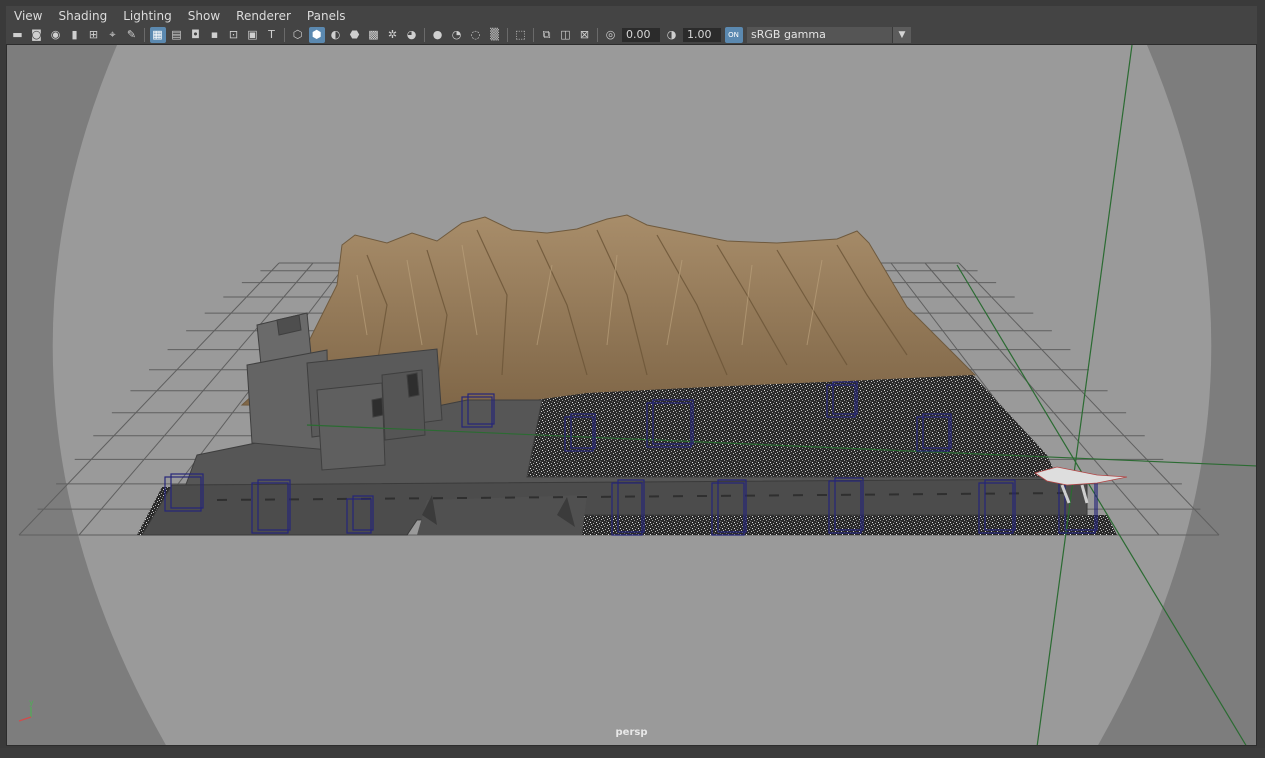 This screenshot has height=758, width=1265. Describe the element at coordinates (566, 35) in the screenshot. I see `xray-active-components-icon: ◫` at that location.